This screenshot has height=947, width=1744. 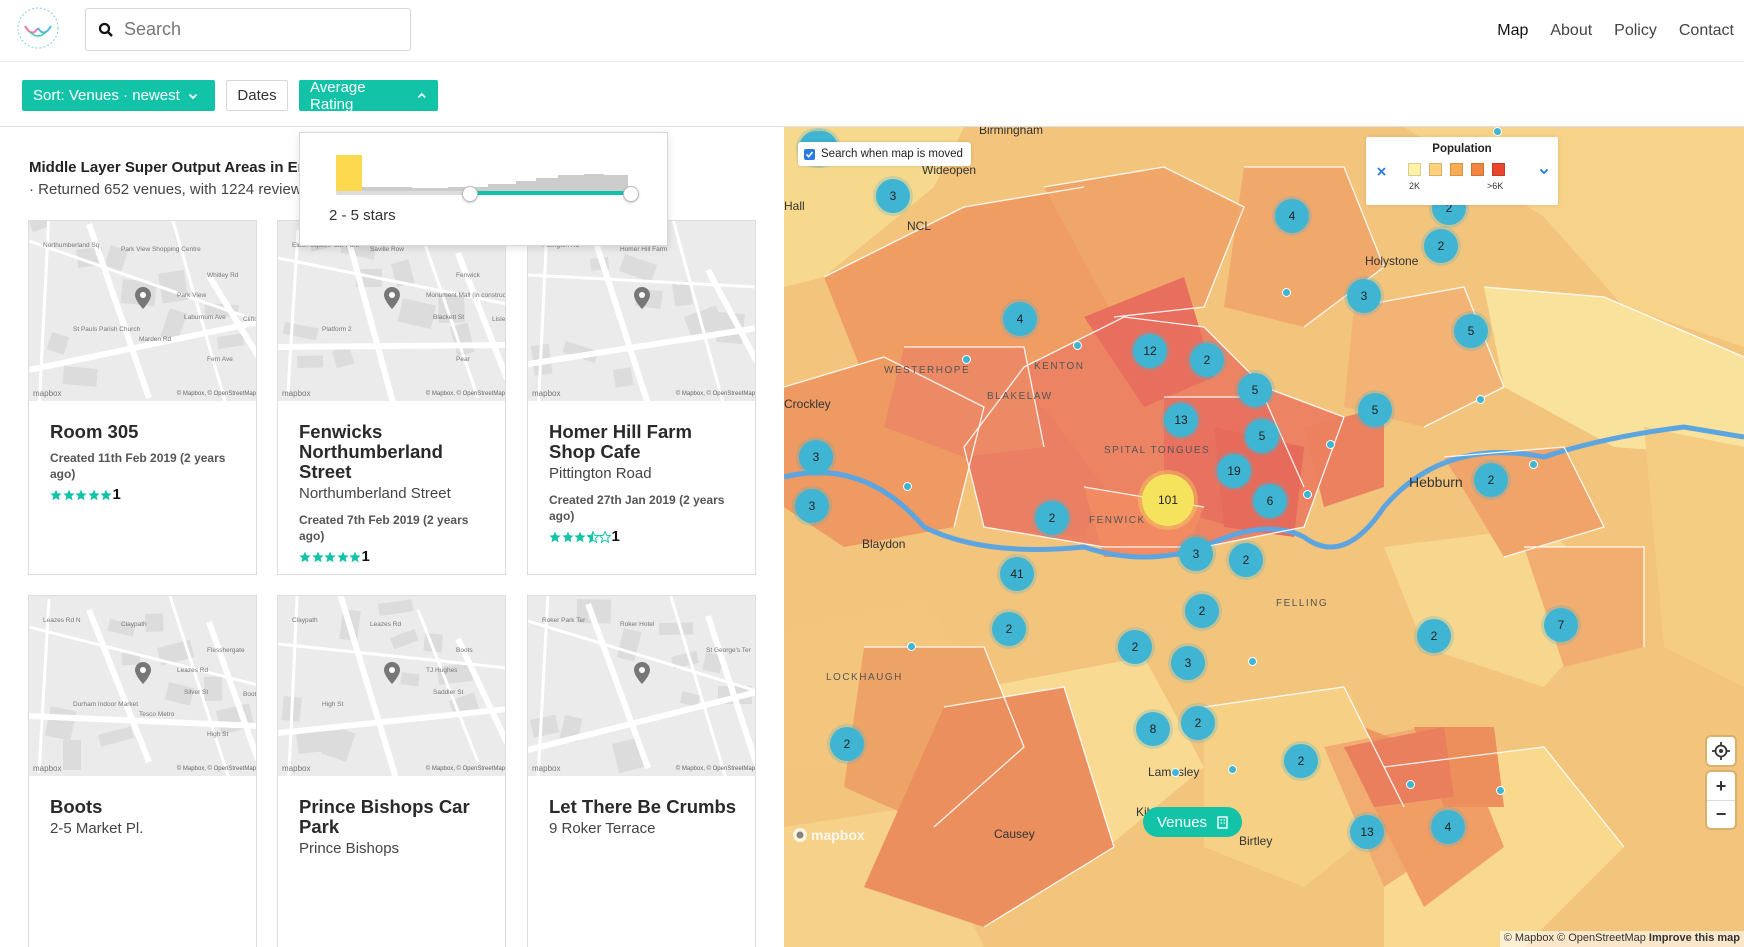 What do you see at coordinates (1150, 351) in the screenshot?
I see `venue-cluster: 12` at bounding box center [1150, 351].